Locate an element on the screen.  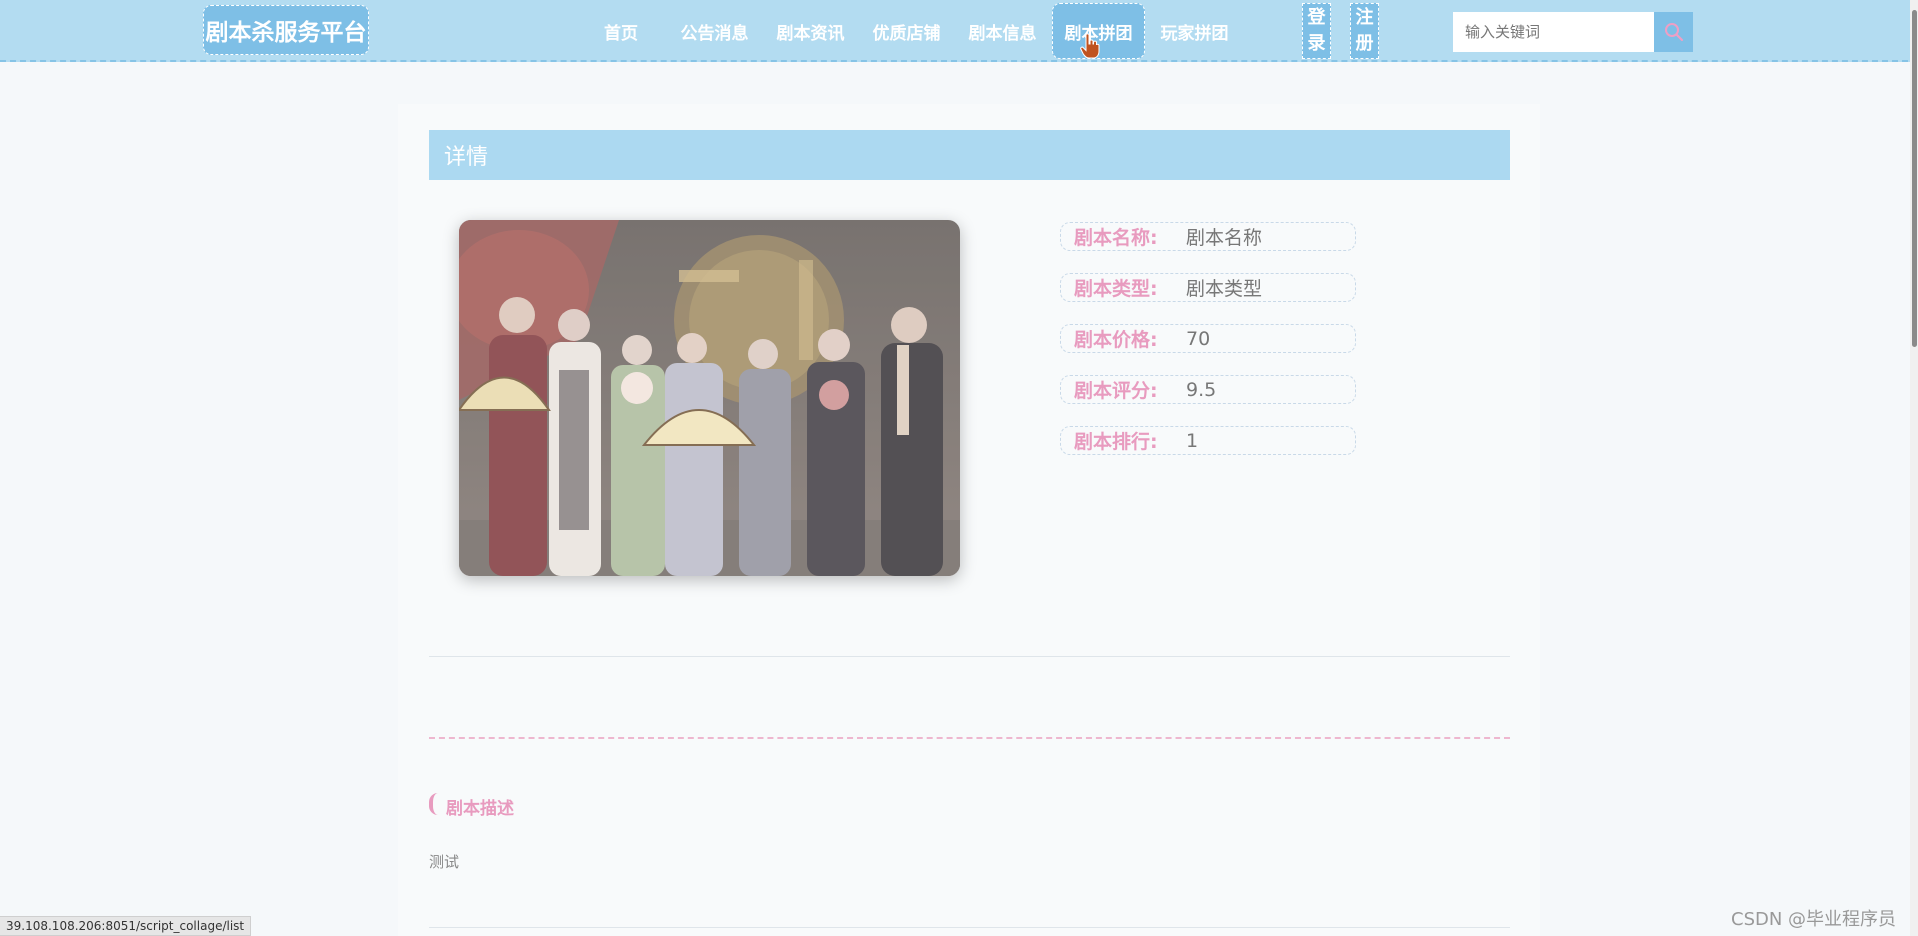
nav-script-news: 剧本资讯 is located at coordinates (810, 31).